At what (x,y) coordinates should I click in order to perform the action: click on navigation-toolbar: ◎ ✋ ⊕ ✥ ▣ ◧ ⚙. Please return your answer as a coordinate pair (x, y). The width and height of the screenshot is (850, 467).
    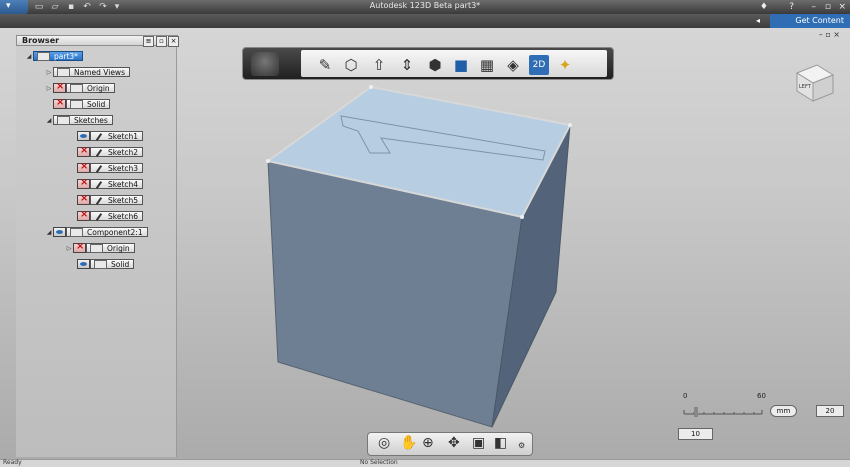
    Looking at the image, I should click on (450, 444).